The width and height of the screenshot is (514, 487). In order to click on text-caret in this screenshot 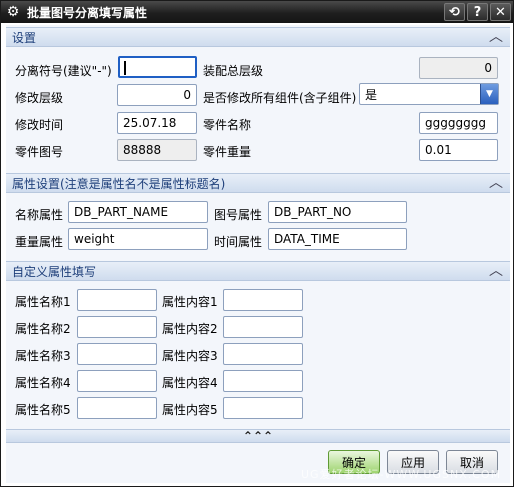, I will do `click(125, 68)`.